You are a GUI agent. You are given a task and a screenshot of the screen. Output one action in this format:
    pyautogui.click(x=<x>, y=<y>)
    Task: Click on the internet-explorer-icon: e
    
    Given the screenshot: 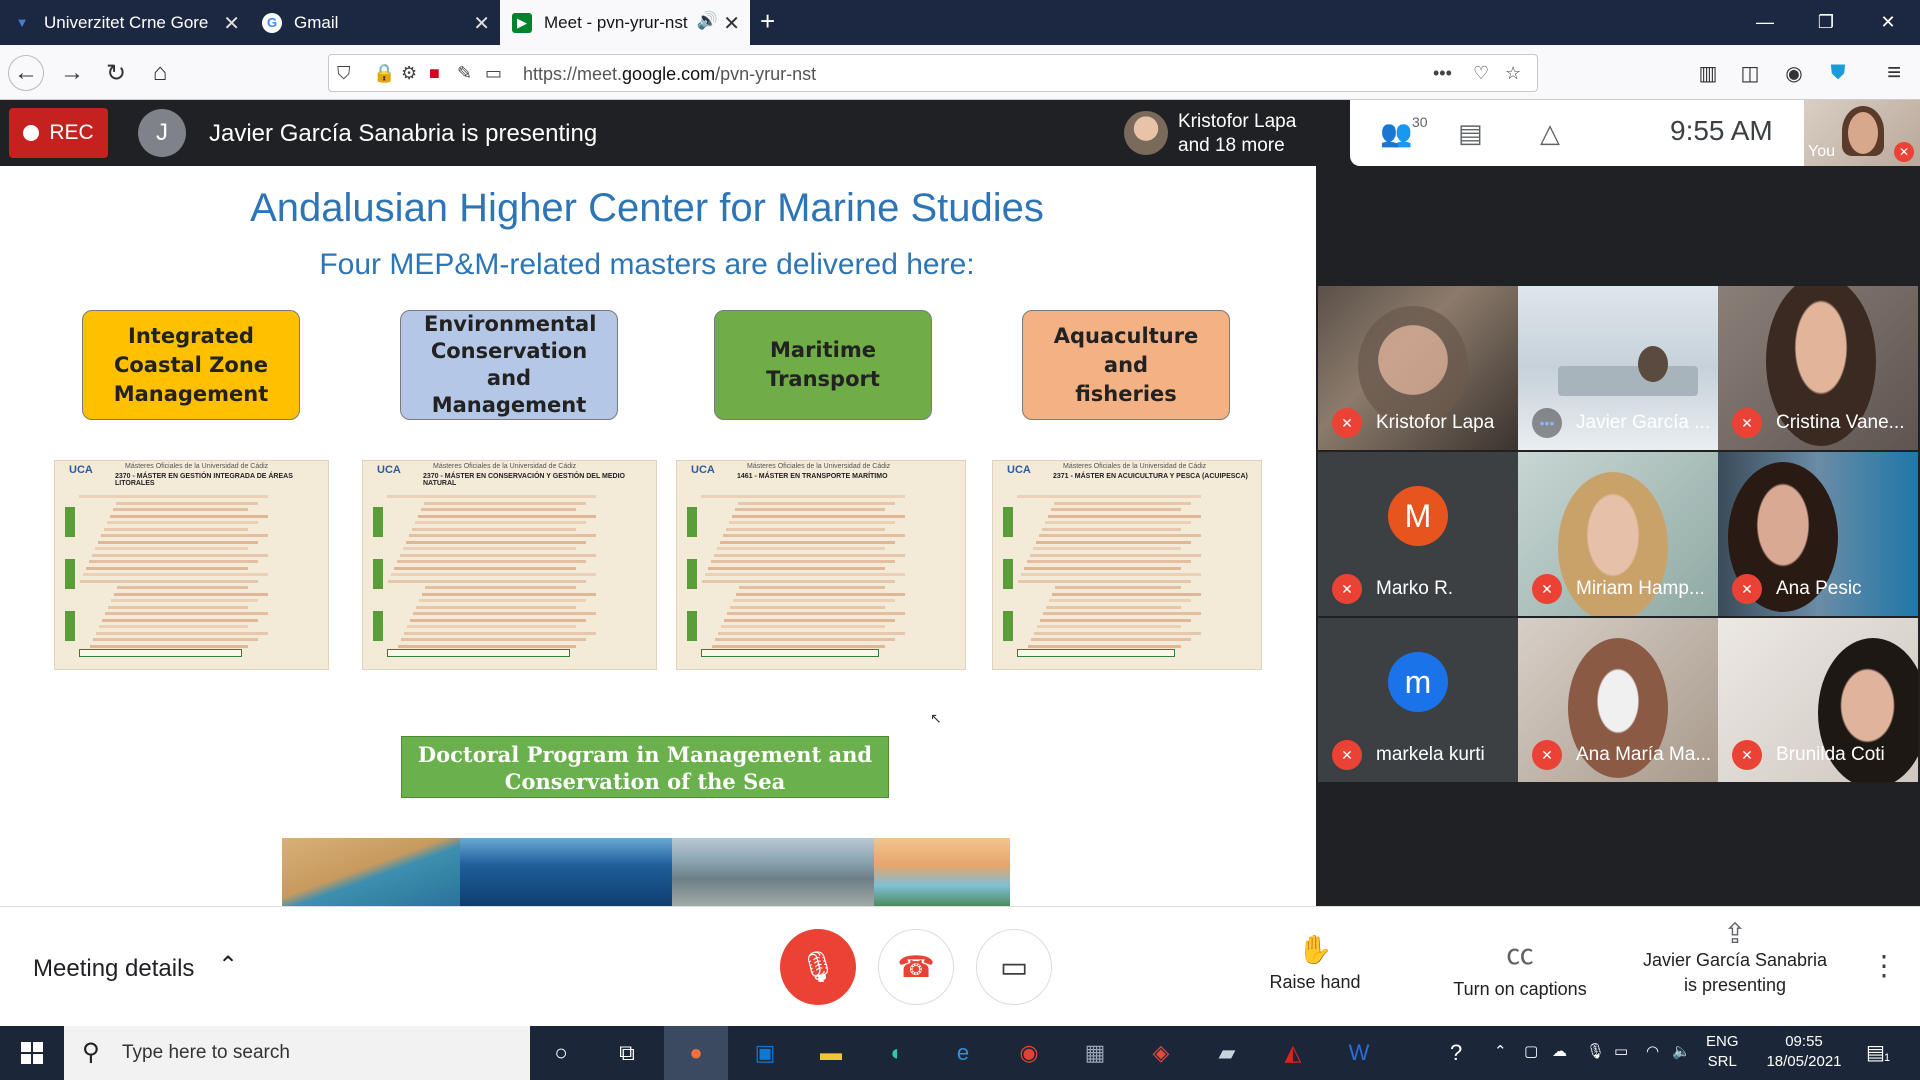 What is the action you would take?
    pyautogui.click(x=963, y=1053)
    